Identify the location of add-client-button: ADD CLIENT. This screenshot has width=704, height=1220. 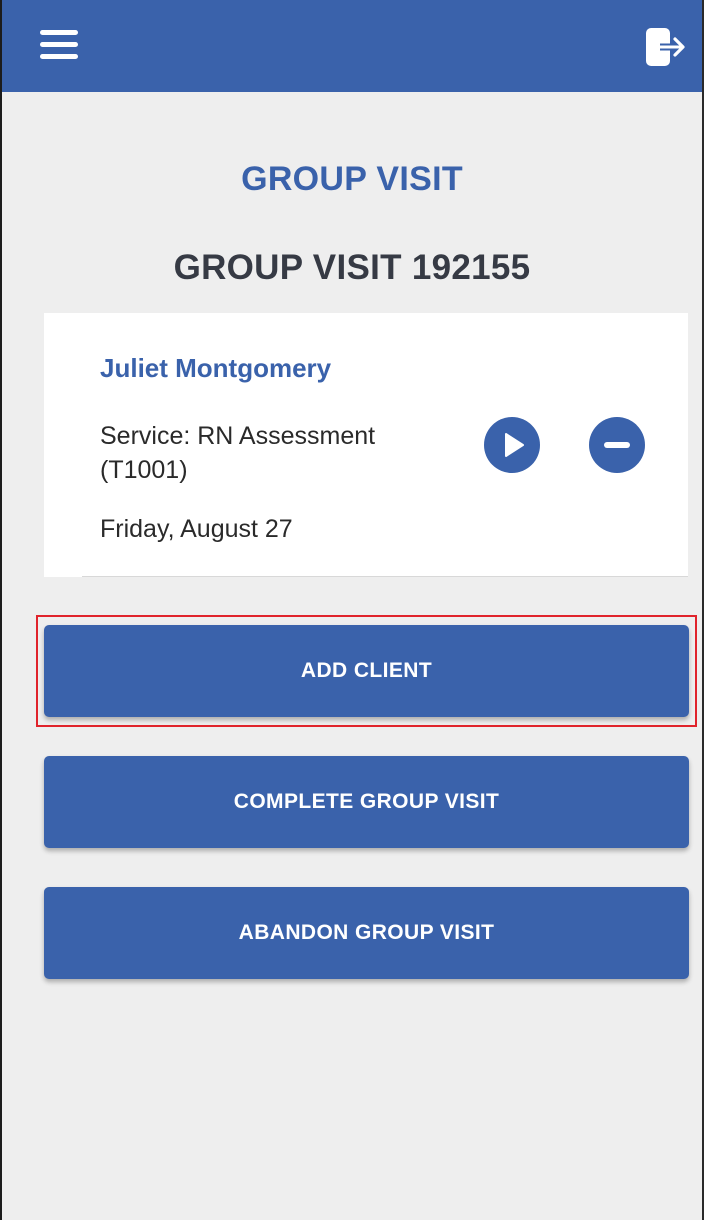
(366, 671).